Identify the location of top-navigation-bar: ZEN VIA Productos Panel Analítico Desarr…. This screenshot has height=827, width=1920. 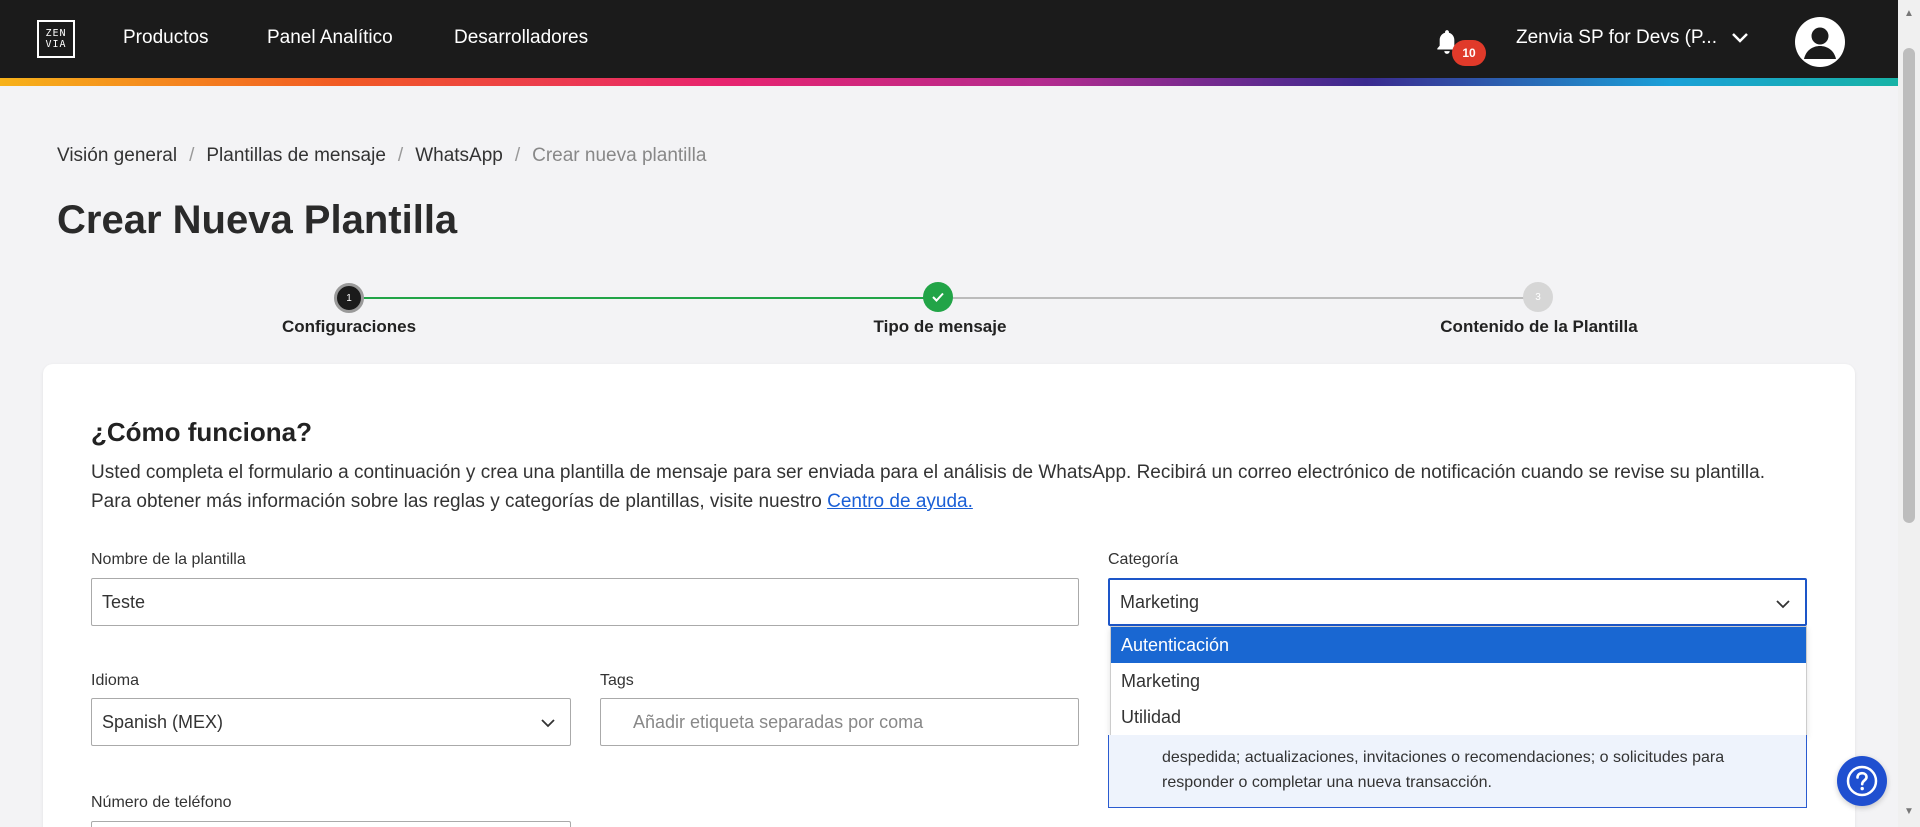
(949, 39).